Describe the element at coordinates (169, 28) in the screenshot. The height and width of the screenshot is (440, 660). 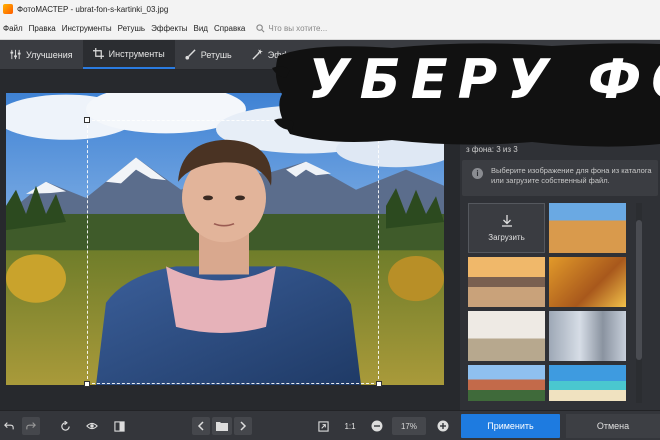
I see `menu-effects: Эффекты` at that location.